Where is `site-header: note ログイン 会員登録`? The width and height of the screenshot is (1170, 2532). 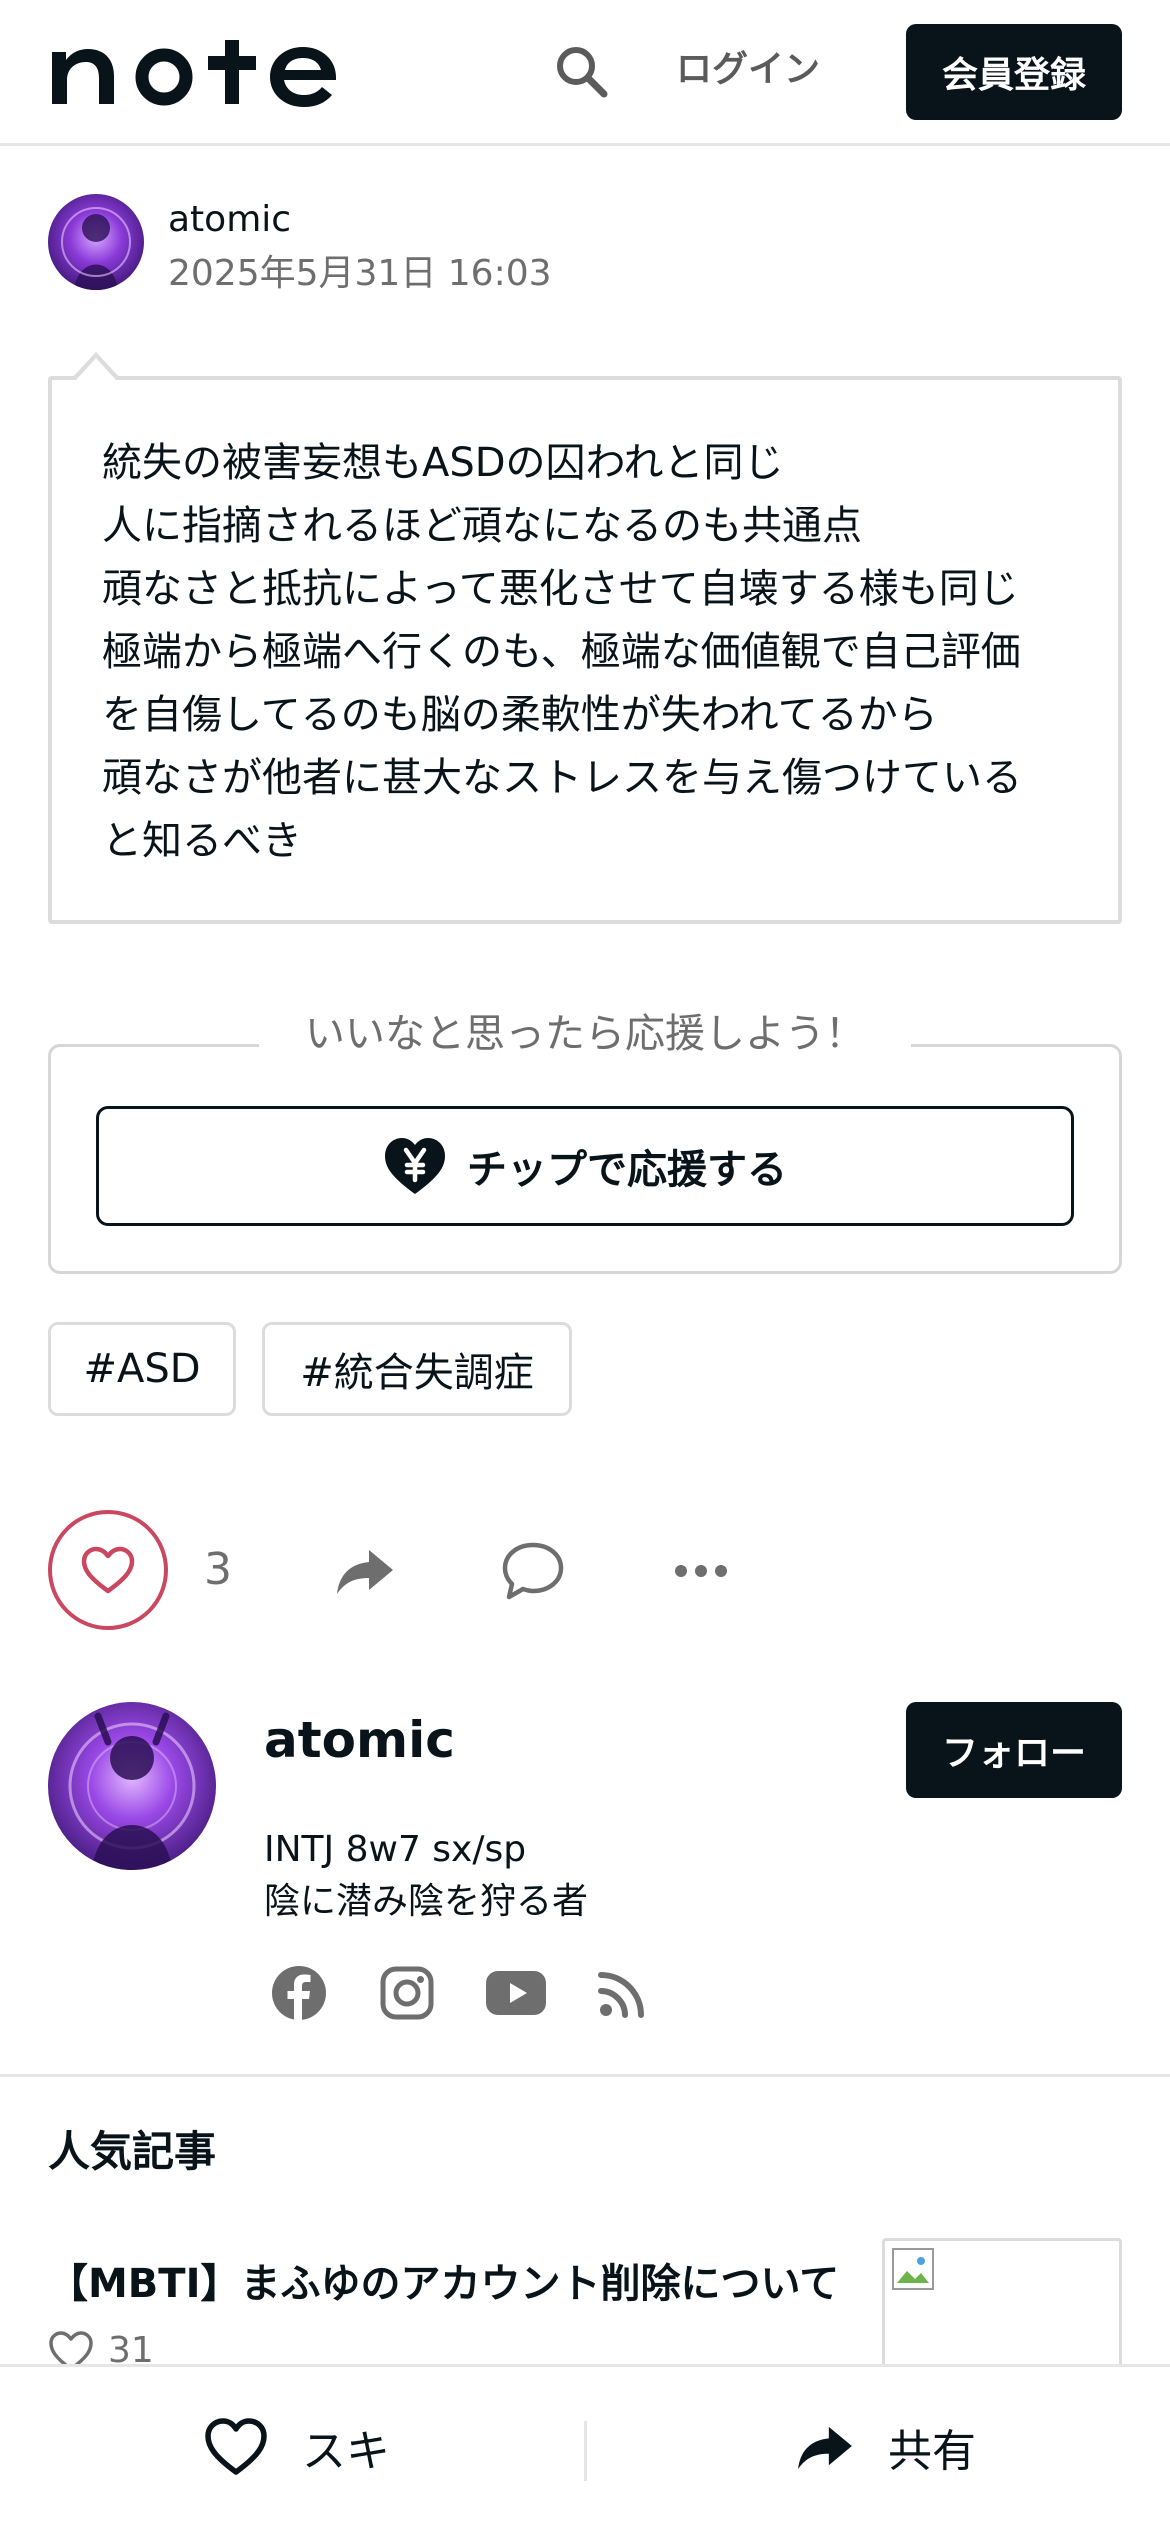 site-header: note ログイン 会員登録 is located at coordinates (585, 73).